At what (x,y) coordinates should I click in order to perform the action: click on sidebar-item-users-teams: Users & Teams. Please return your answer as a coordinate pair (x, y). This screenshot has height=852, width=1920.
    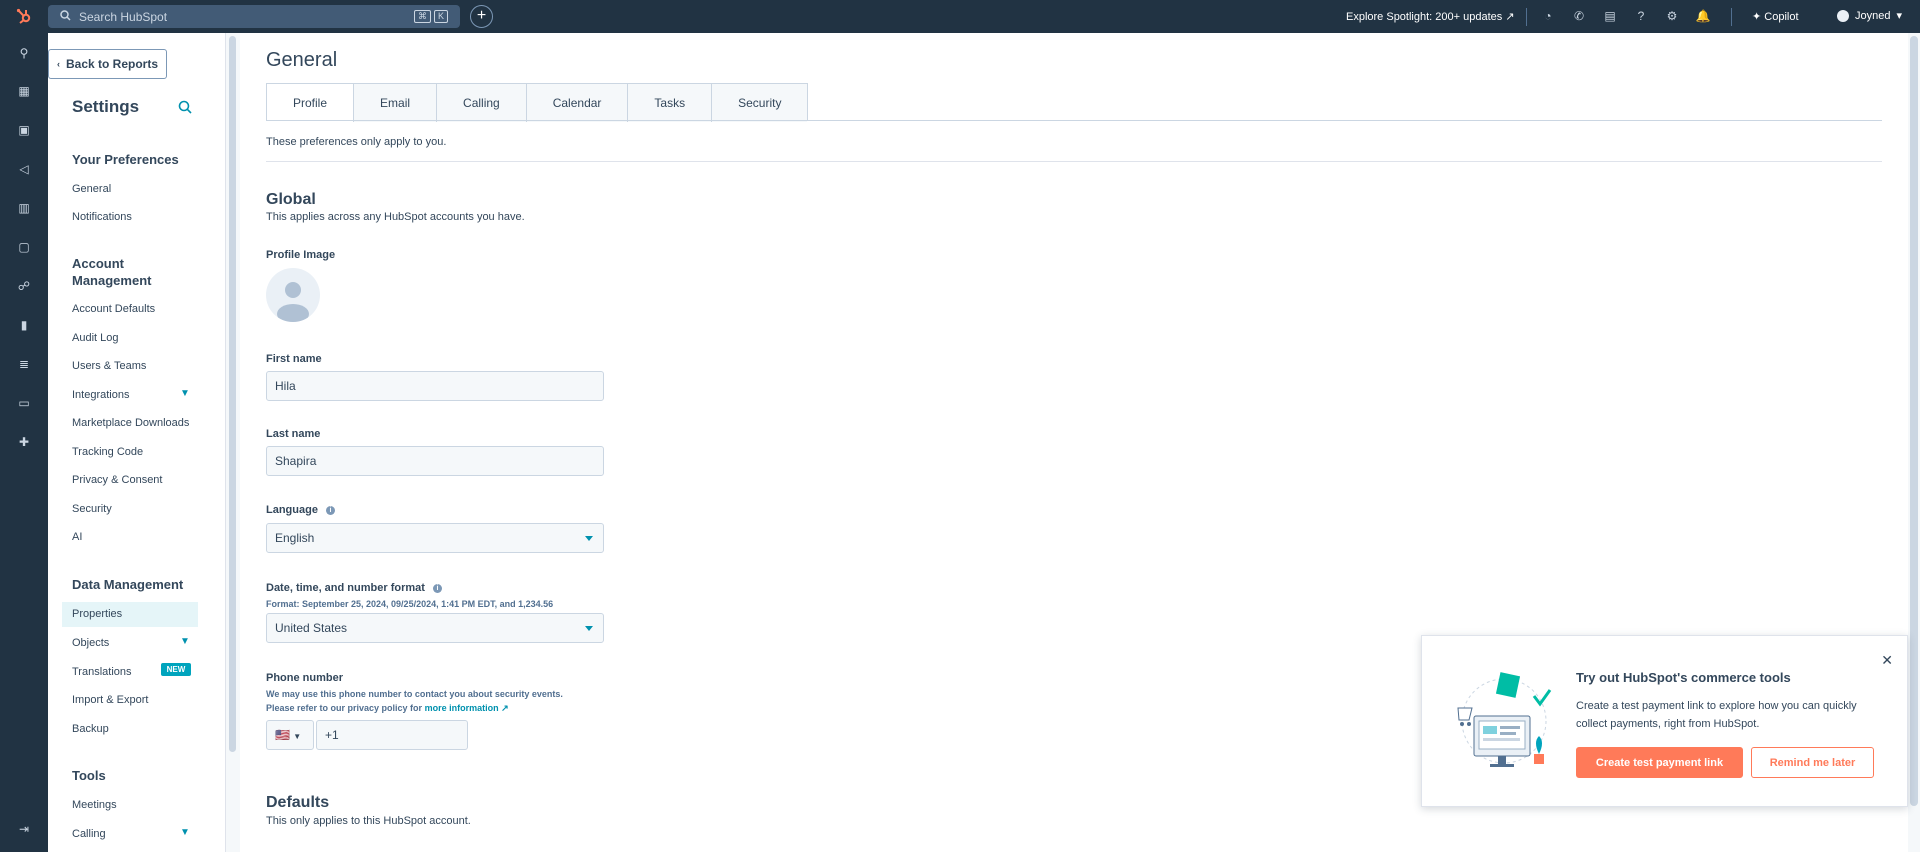
    Looking at the image, I should click on (109, 366).